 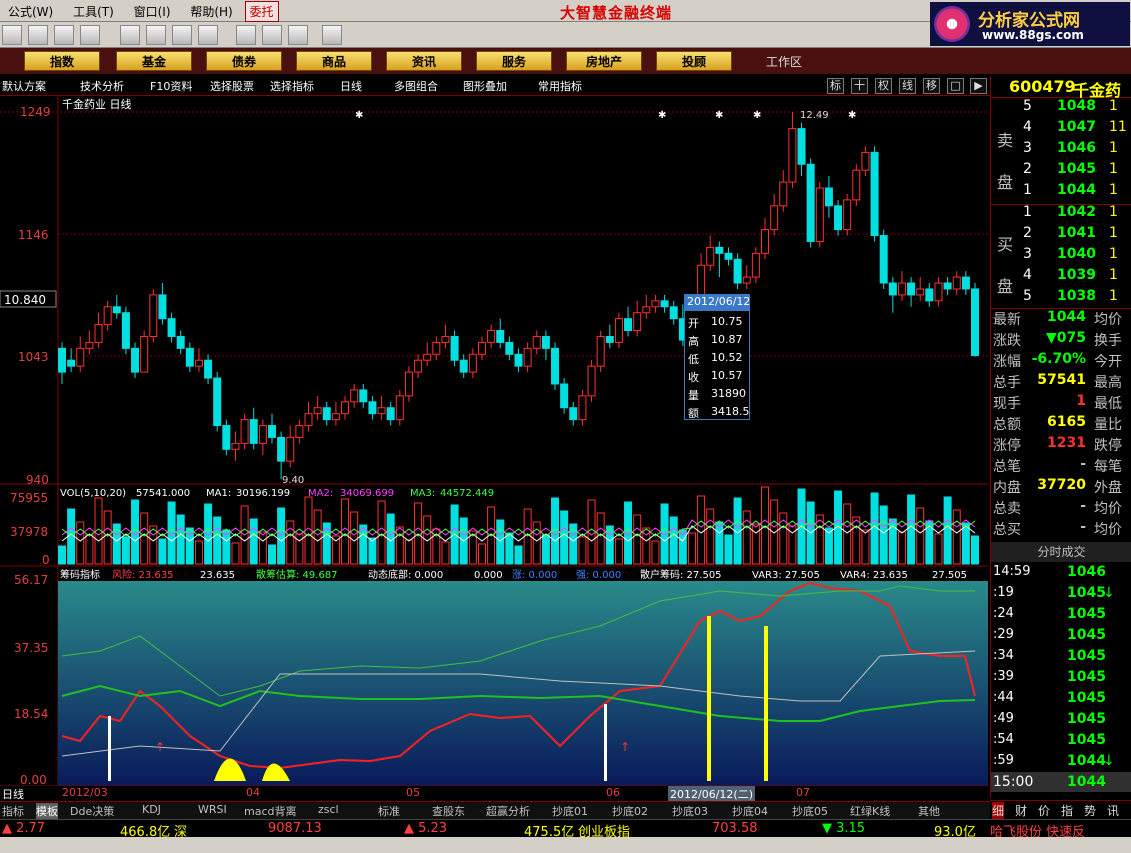 What do you see at coordinates (156, 35) in the screenshot?
I see `sign-icon` at bounding box center [156, 35].